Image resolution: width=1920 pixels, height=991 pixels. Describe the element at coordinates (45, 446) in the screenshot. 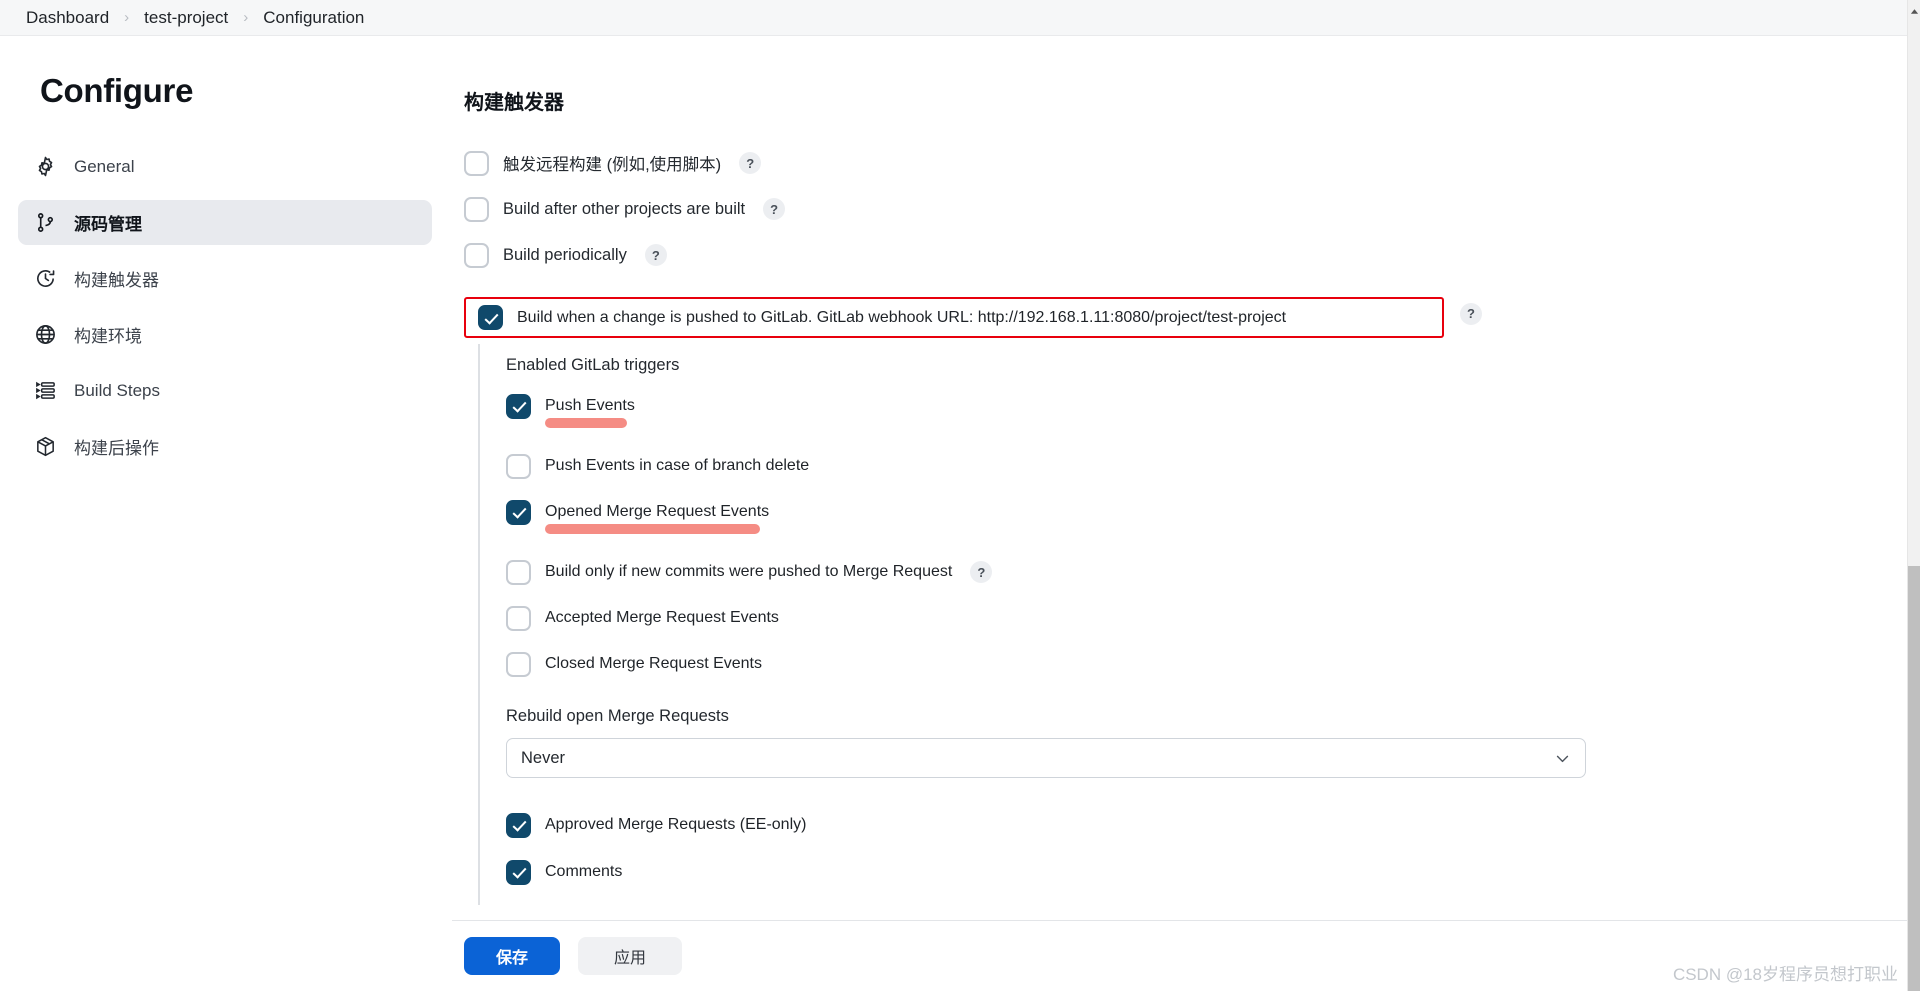

I see `package-icon` at that location.